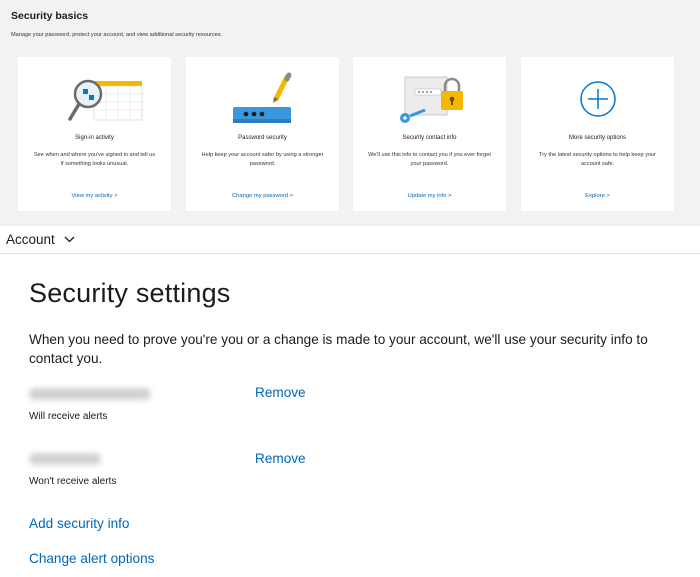 This screenshot has height=577, width=700. I want to click on remove-phone-button: Remove, so click(280, 458).